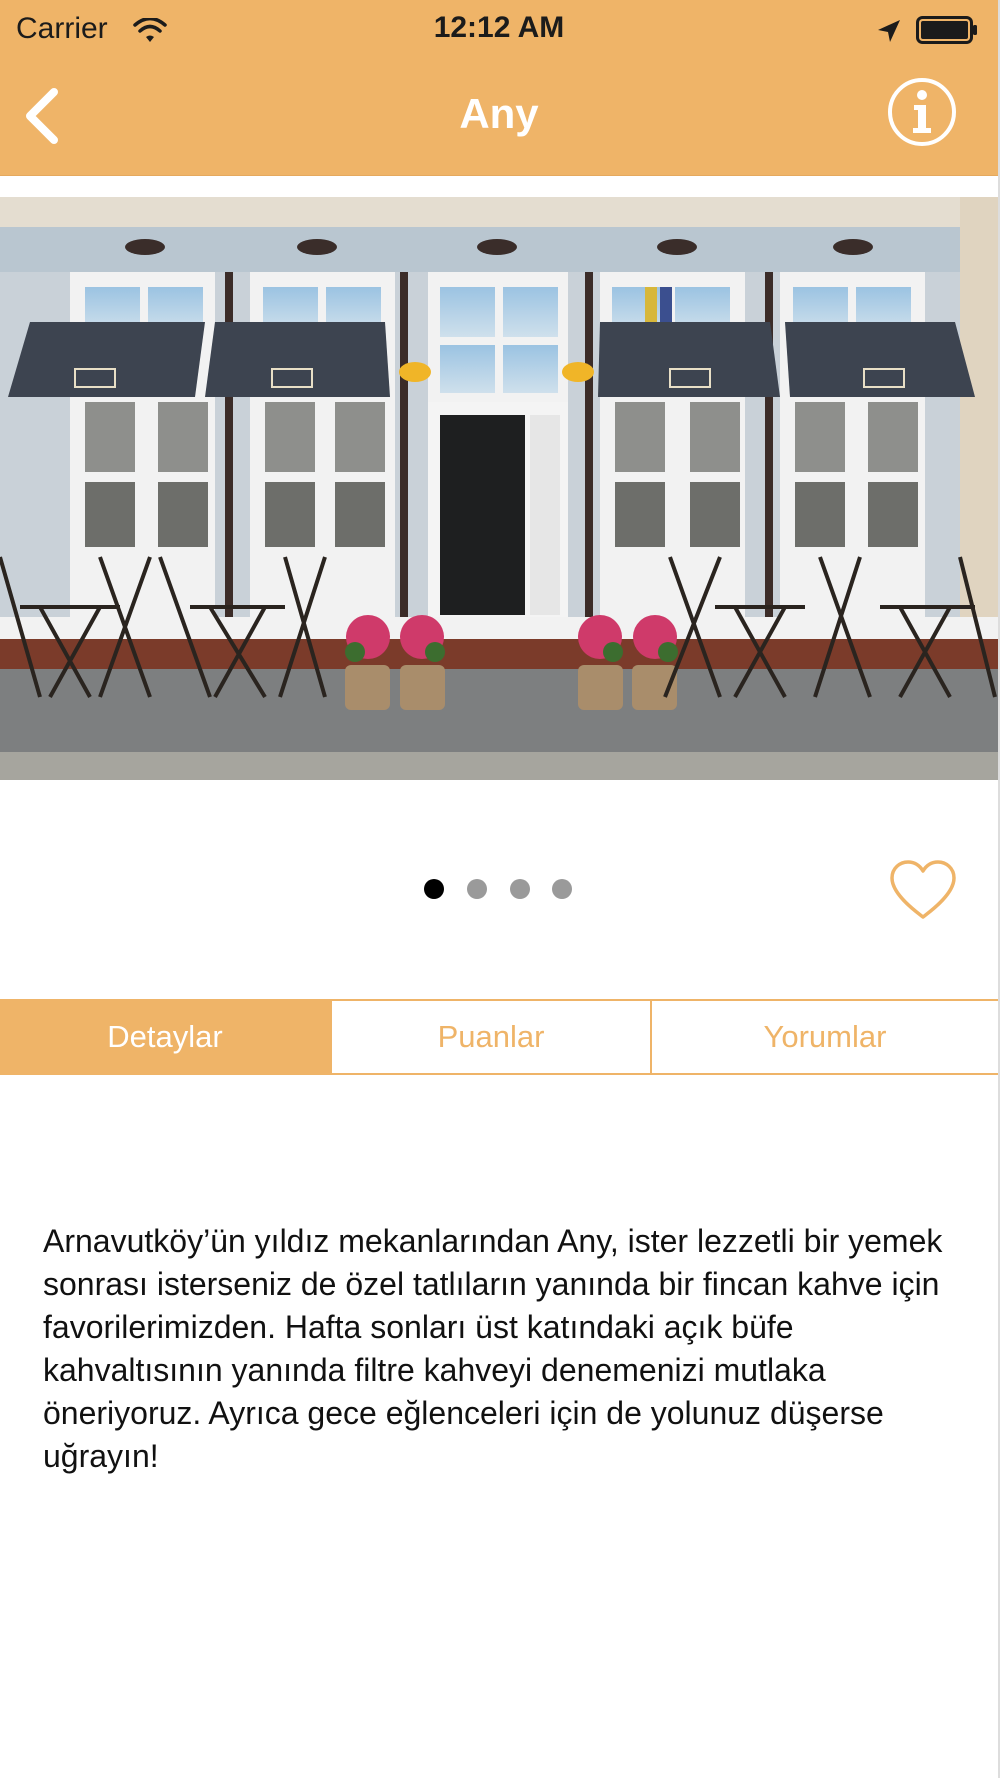 The width and height of the screenshot is (1000, 1778). I want to click on info-icon, so click(922, 112).